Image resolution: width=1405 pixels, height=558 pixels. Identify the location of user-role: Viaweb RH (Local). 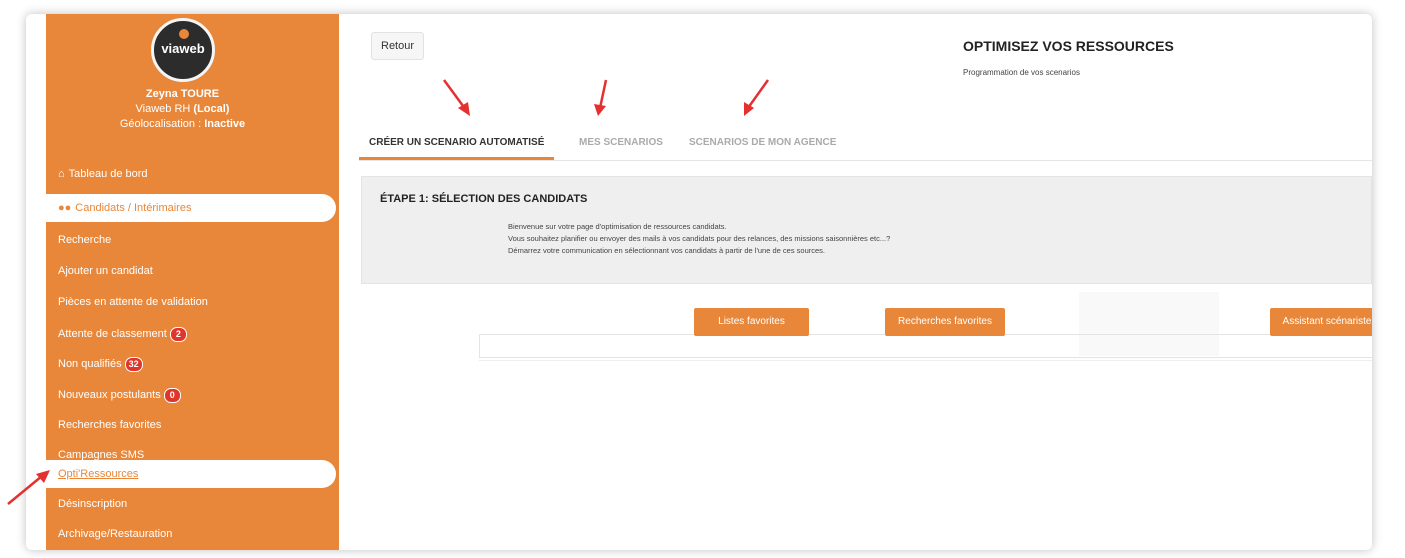
(182, 109).